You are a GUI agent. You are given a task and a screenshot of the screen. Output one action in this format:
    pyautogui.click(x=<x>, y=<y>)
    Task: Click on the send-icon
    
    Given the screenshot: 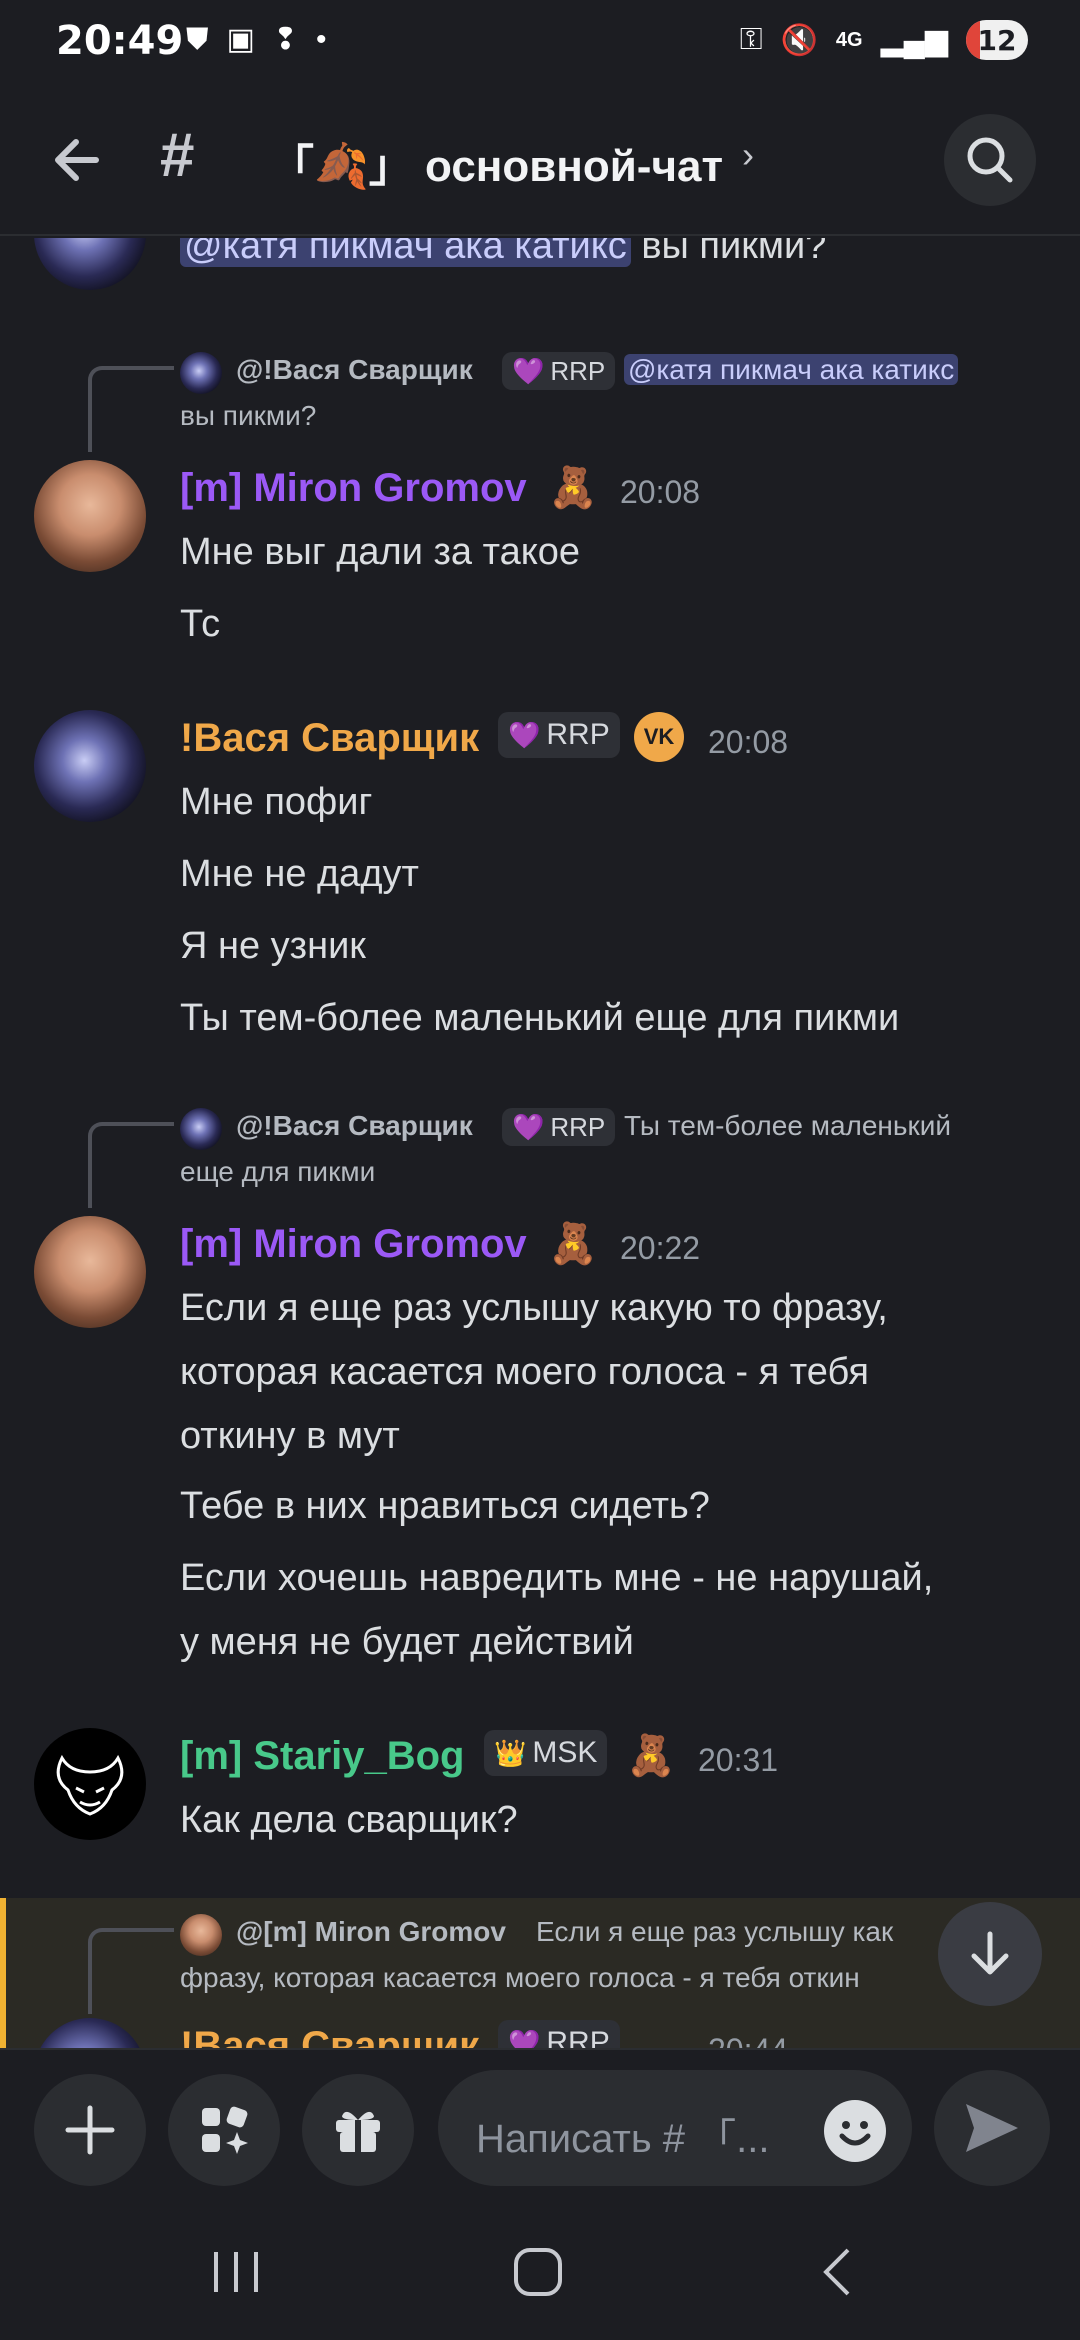 What is the action you would take?
    pyautogui.click(x=992, y=2128)
    